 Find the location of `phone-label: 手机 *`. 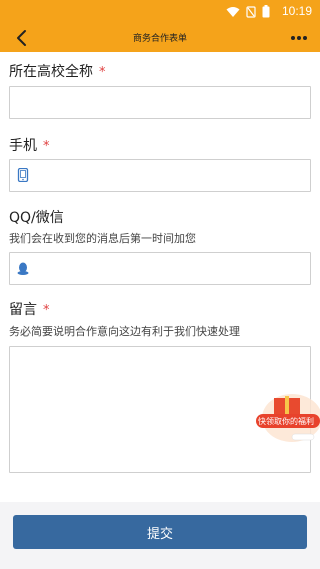

phone-label: 手机 * is located at coordinates (29, 145).